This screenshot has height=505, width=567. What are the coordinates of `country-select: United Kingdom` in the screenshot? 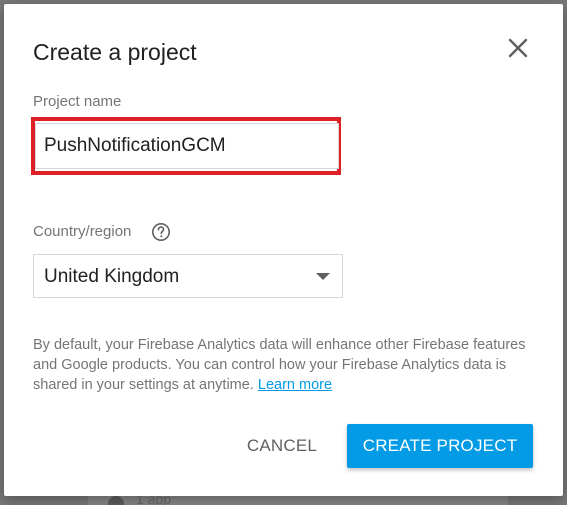 It's located at (188, 276).